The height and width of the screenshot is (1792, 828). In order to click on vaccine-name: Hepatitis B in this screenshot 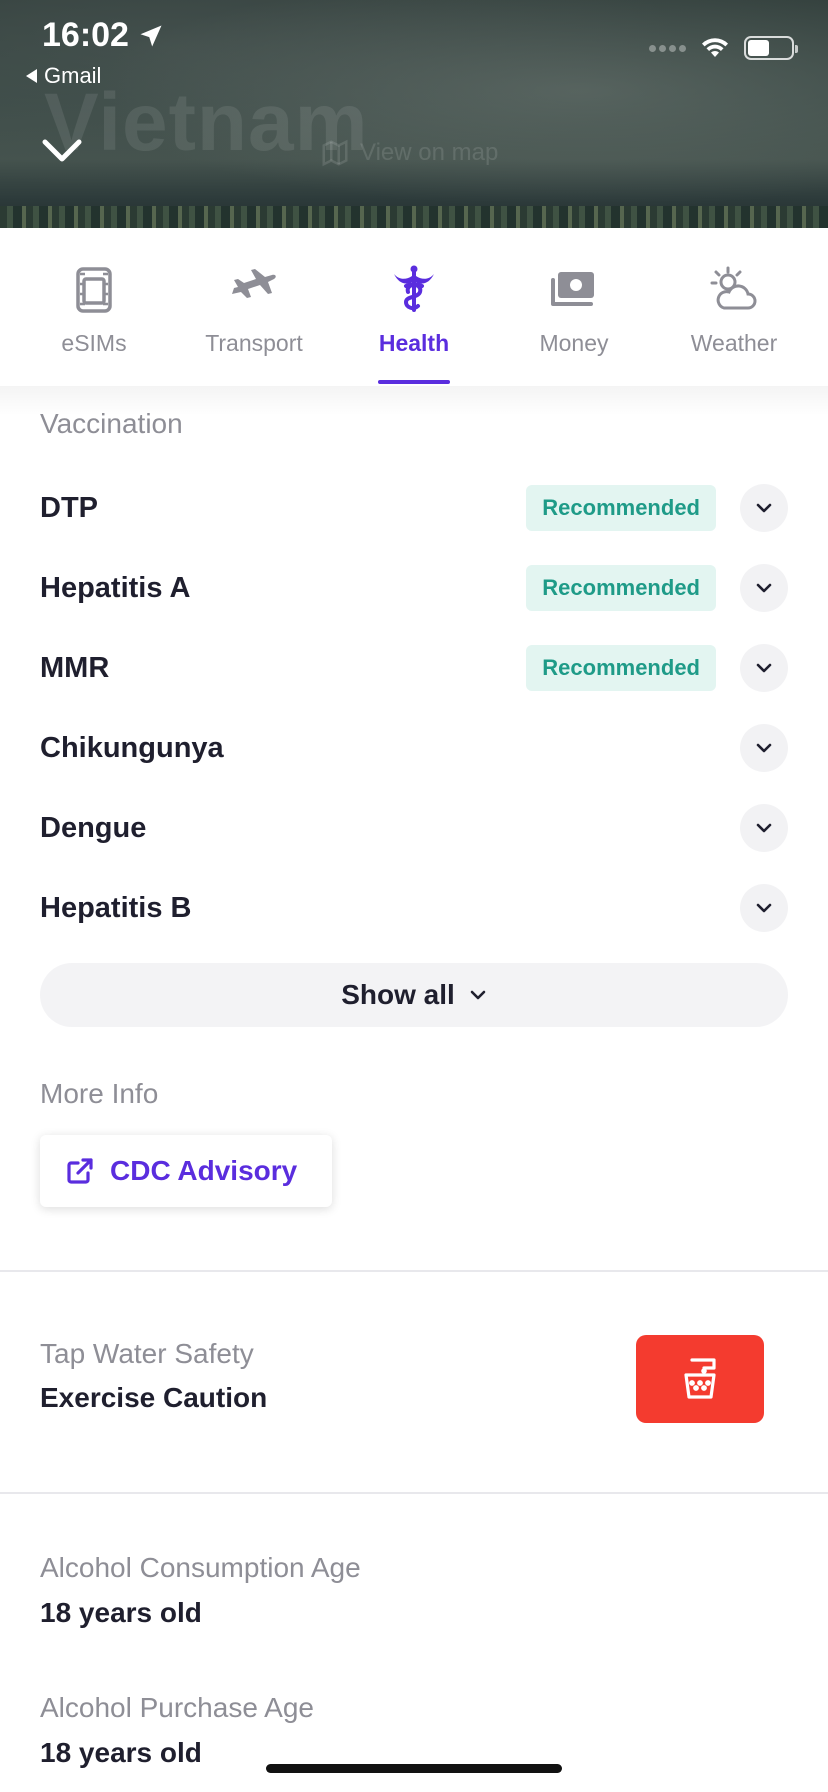, I will do `click(116, 907)`.